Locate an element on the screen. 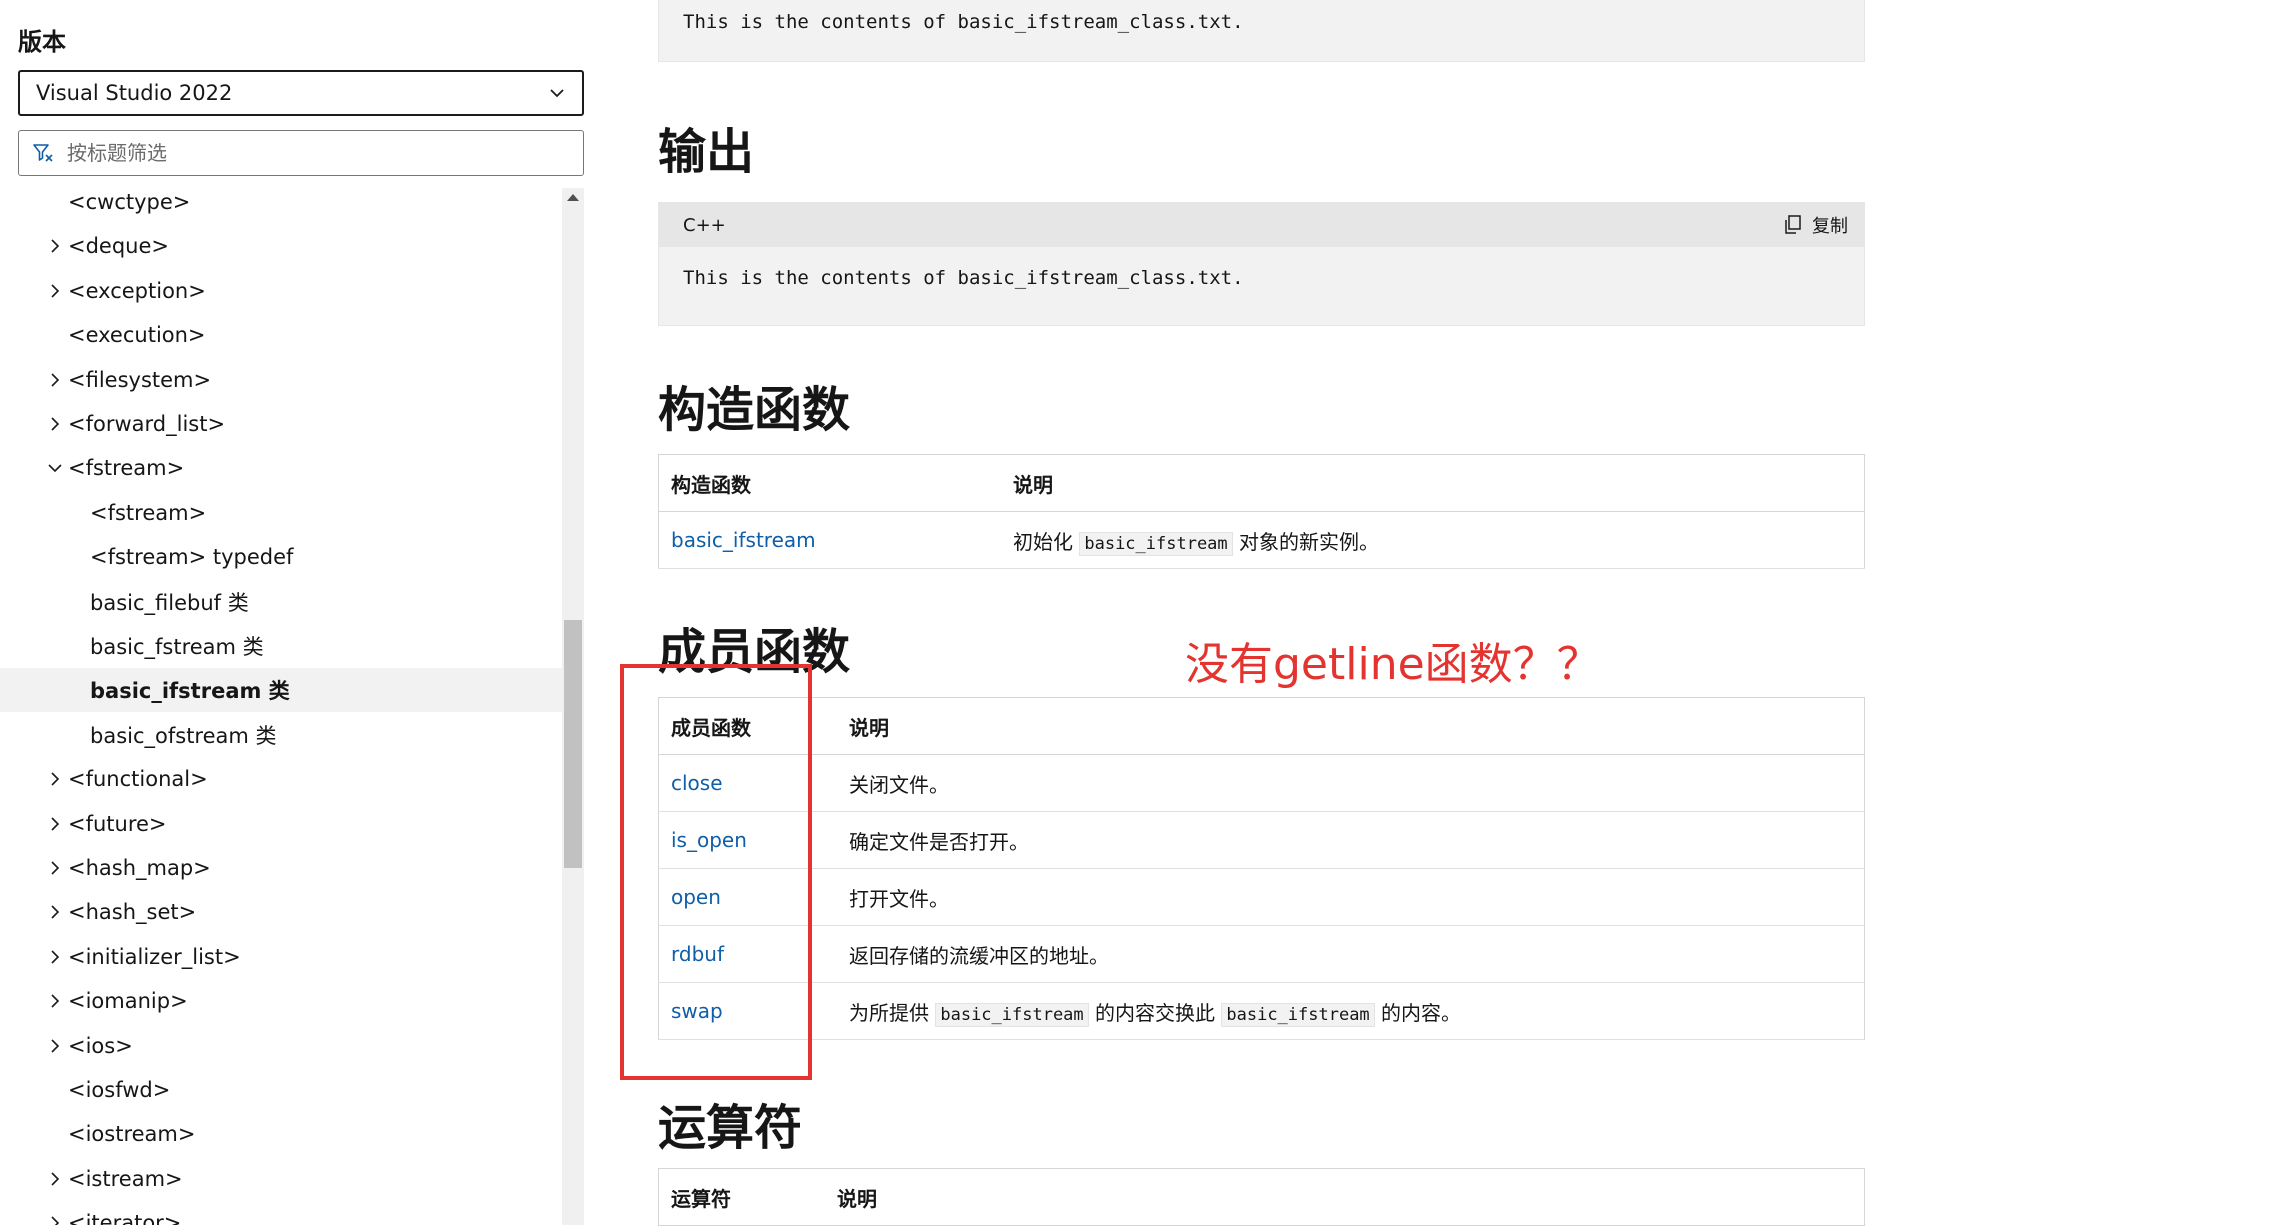 The width and height of the screenshot is (2288, 1226). toc-item-label: <fstream> is located at coordinates (126, 468).